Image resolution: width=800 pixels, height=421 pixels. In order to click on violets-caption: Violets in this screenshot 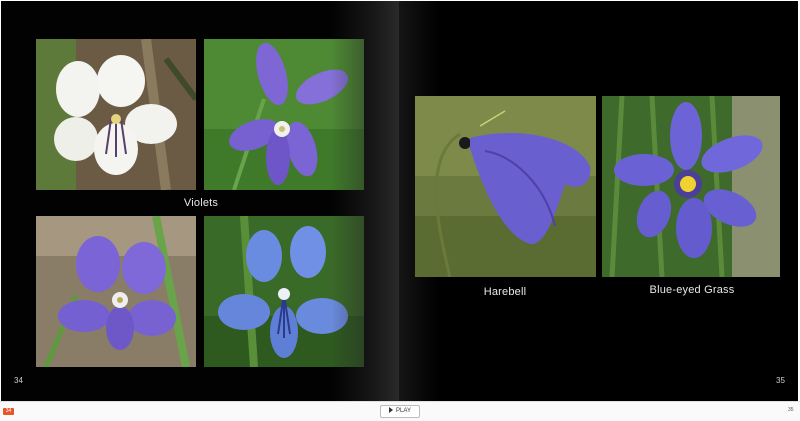, I will do `click(201, 203)`.